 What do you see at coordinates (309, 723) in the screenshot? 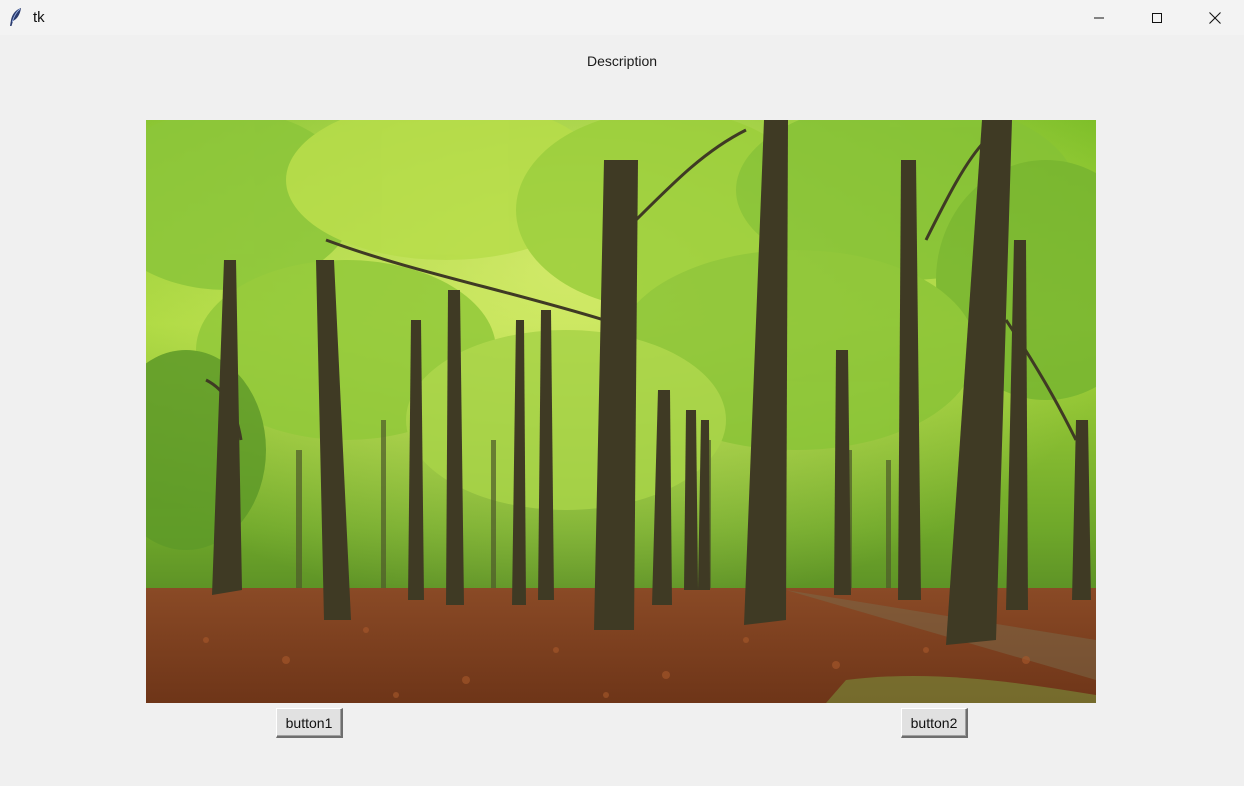
I see `button1: button1` at bounding box center [309, 723].